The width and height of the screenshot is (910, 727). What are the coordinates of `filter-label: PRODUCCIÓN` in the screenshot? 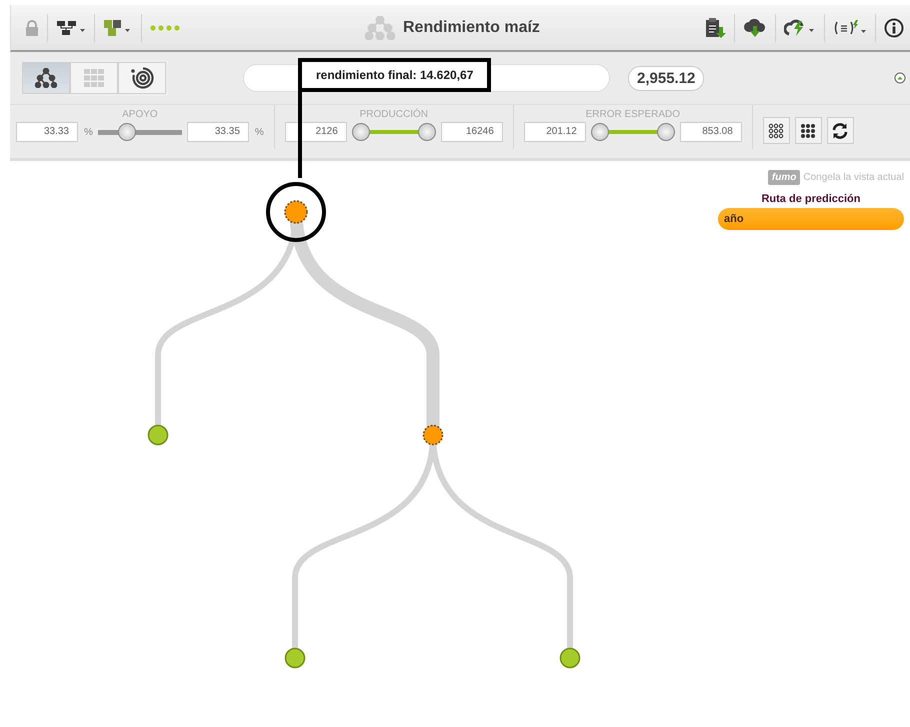 It's located at (394, 114).